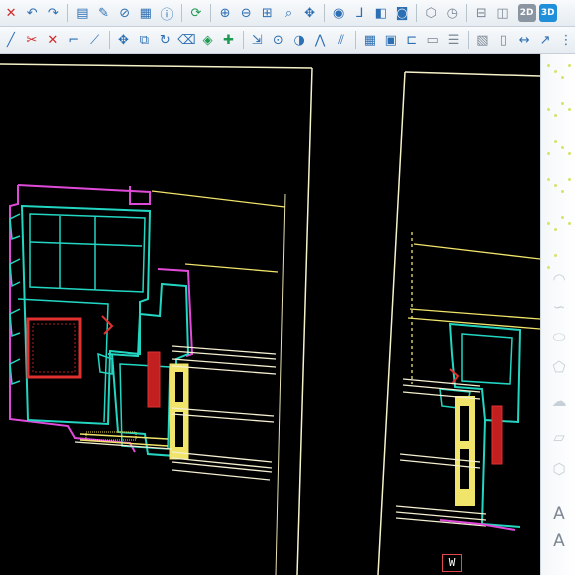  What do you see at coordinates (278, 40) in the screenshot?
I see `center-icon: ⊙` at bounding box center [278, 40].